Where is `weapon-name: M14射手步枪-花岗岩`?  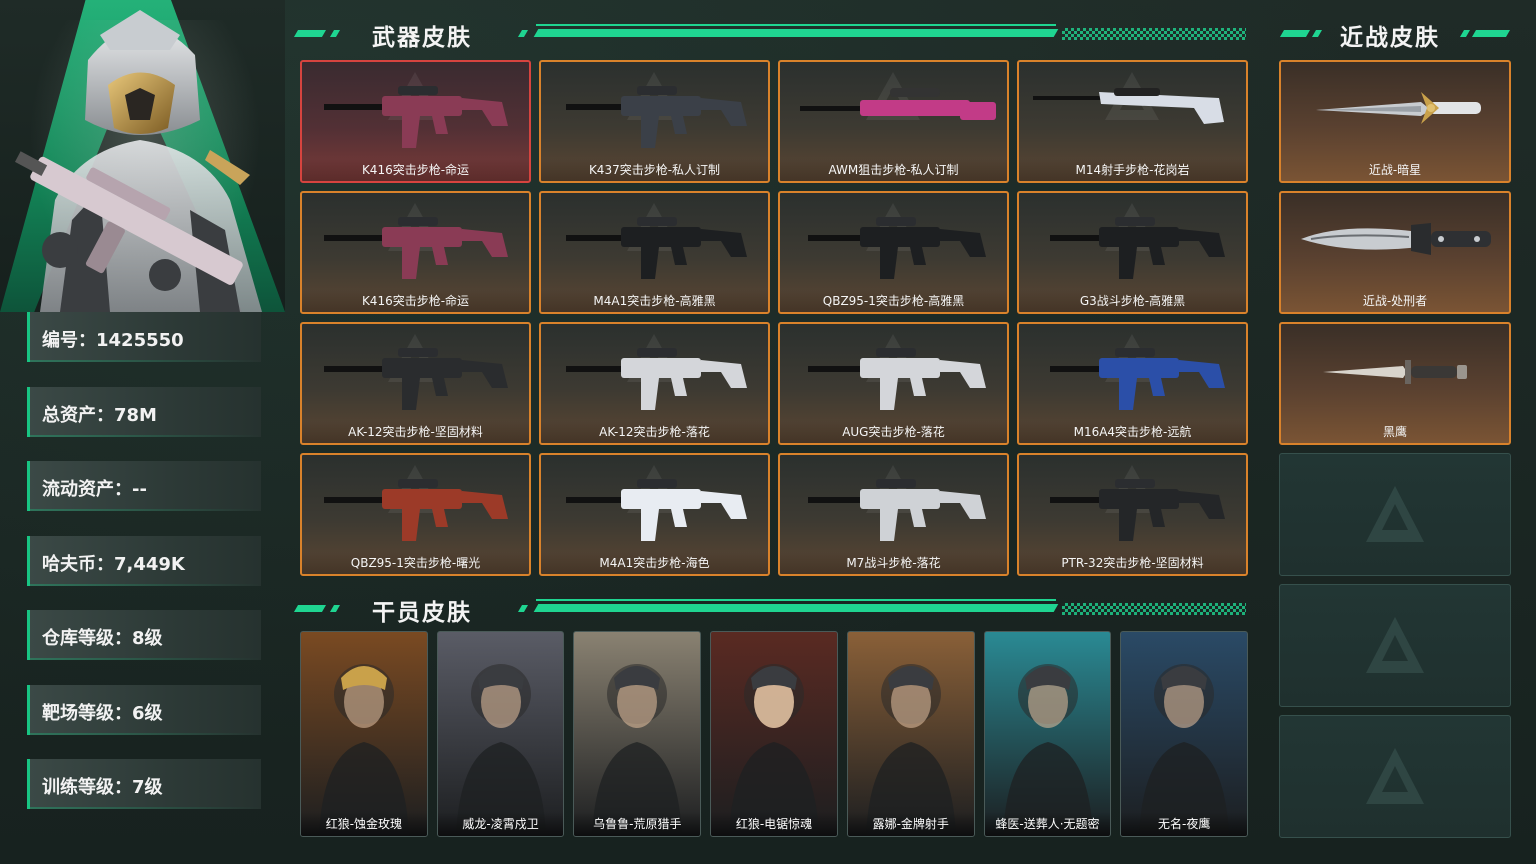 weapon-name: M14射手步枪-花岗岩 is located at coordinates (1132, 170).